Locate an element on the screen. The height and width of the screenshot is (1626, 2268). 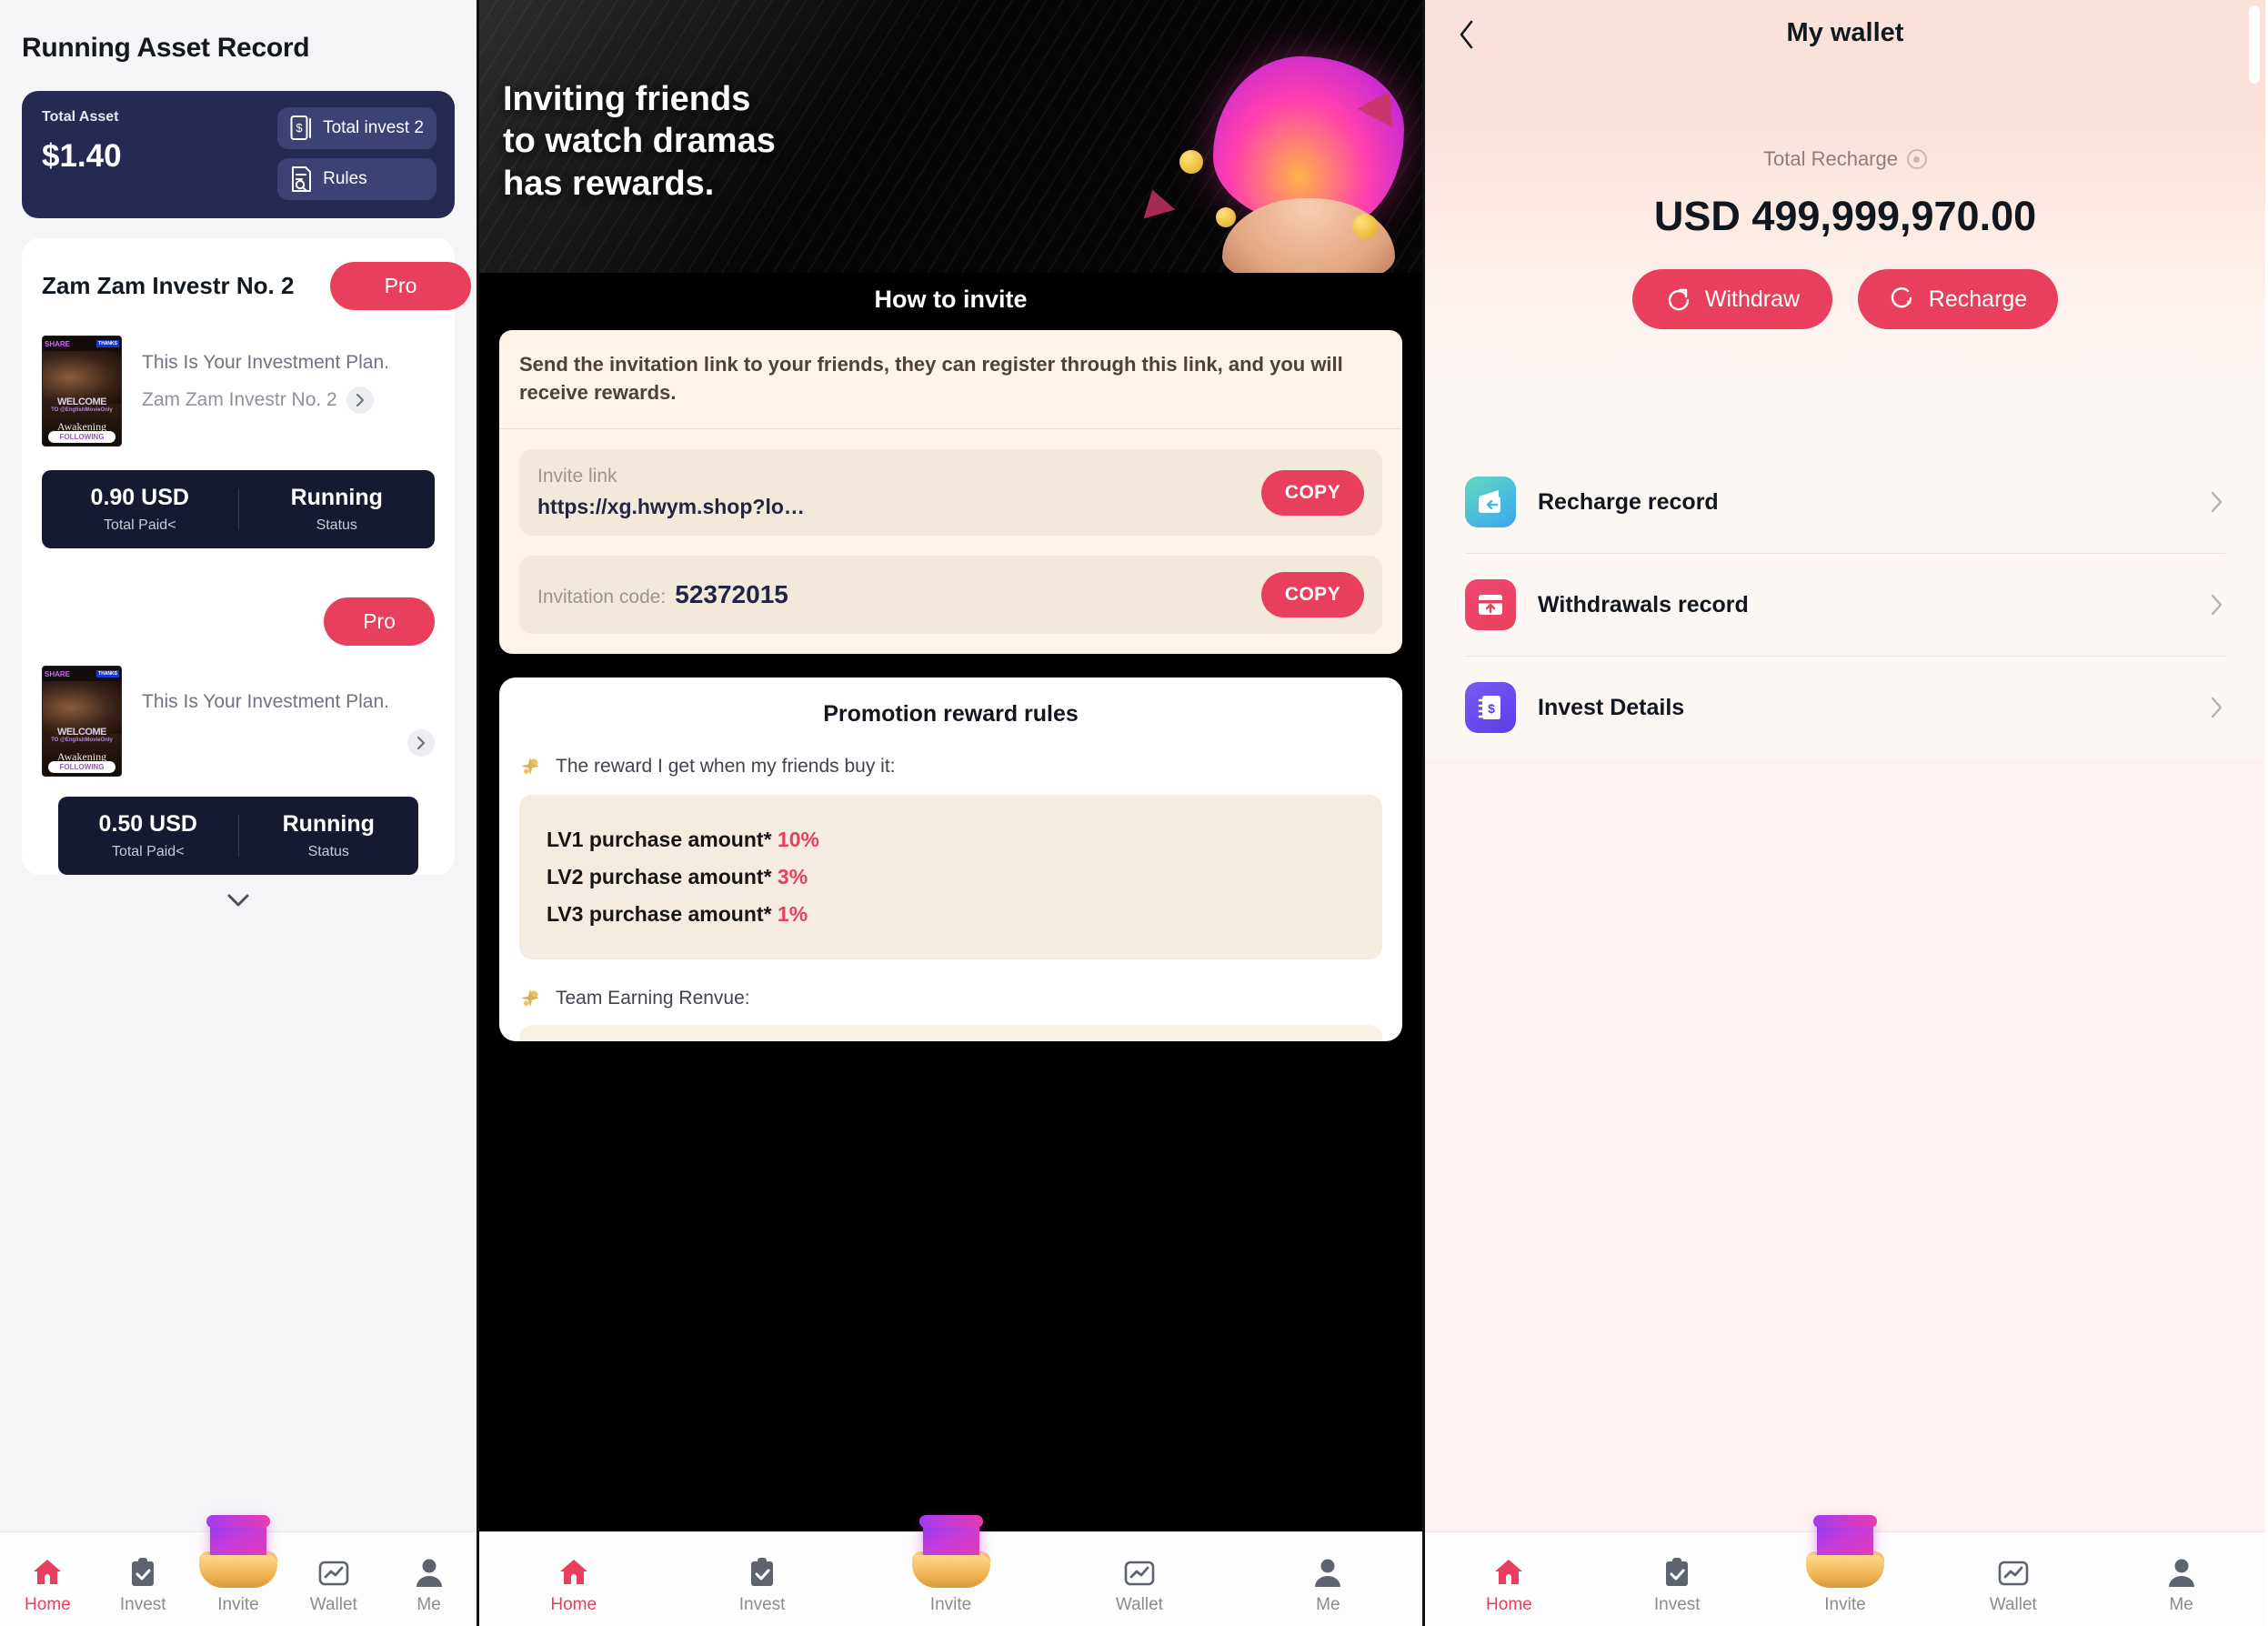
rules-button: Rules is located at coordinates (357, 179).